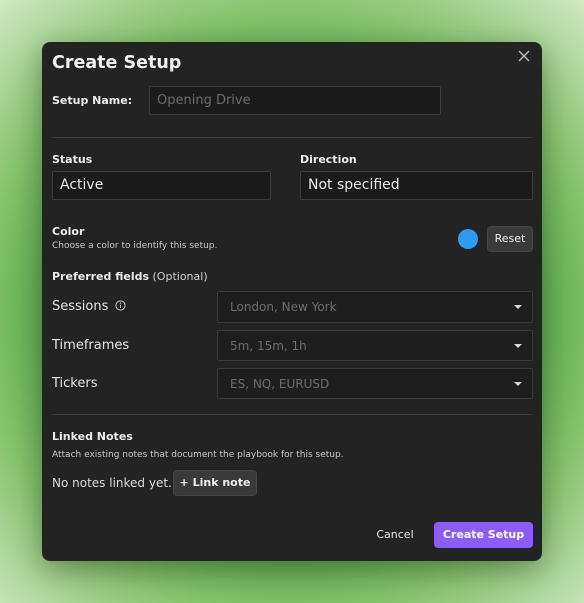 The height and width of the screenshot is (603, 584). What do you see at coordinates (375, 383) in the screenshot?
I see `tickers-select: ES, NQ, EURUSD` at bounding box center [375, 383].